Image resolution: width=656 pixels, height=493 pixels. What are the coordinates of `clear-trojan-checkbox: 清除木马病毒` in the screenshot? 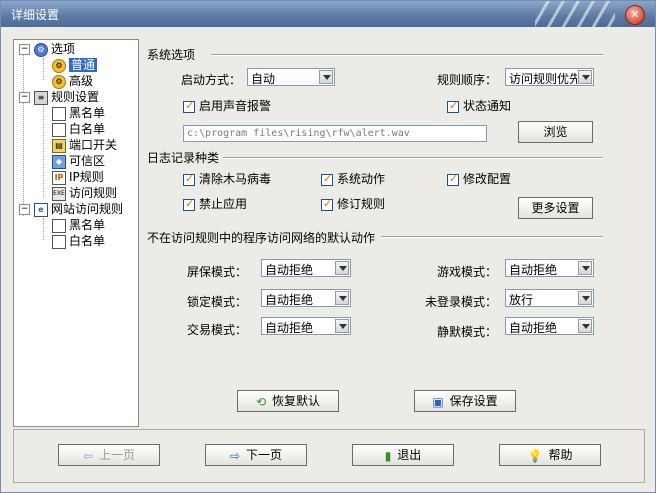 It's located at (227, 178).